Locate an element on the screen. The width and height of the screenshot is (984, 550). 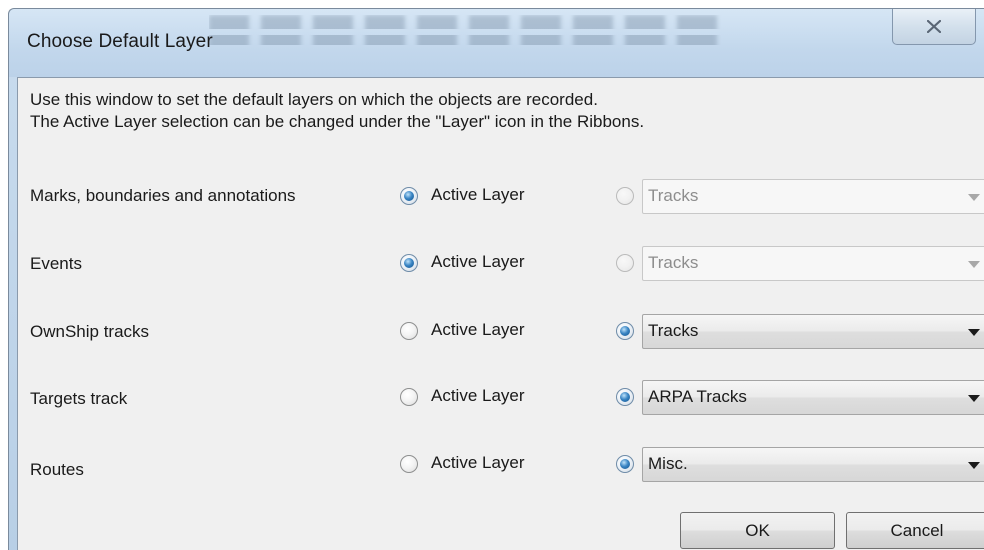
dialog-title: Choose Default Layer is located at coordinates (120, 41).